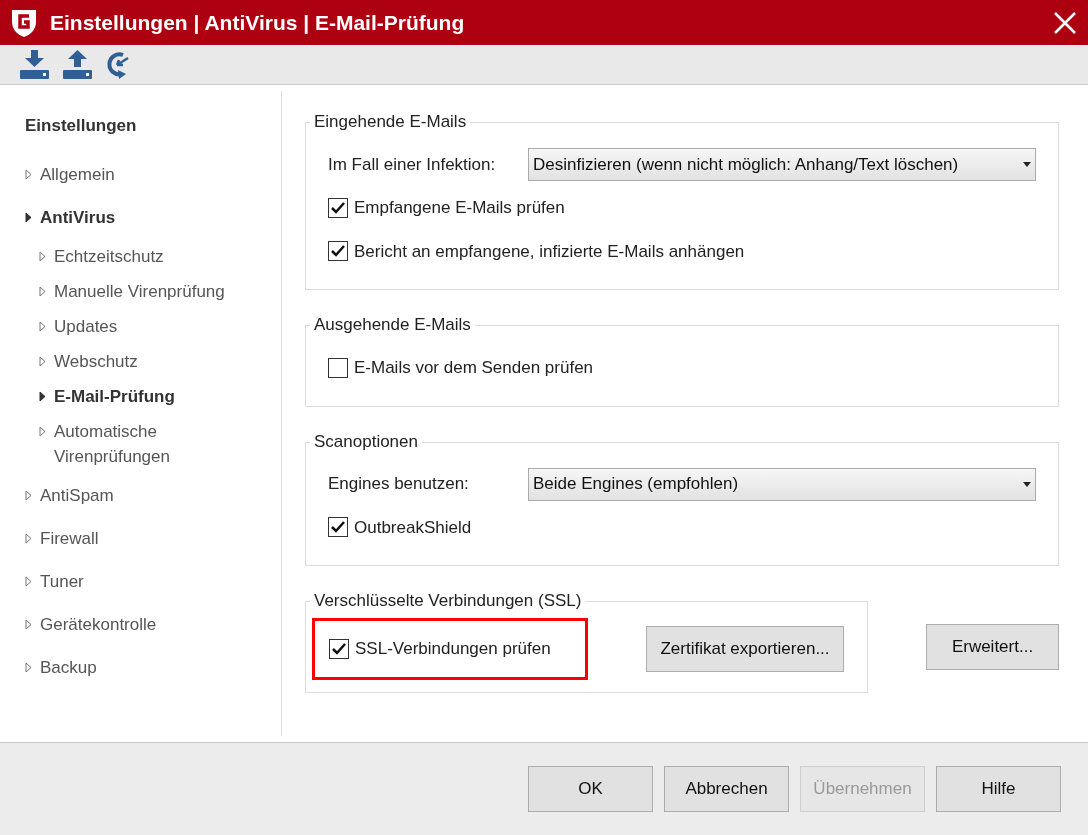  Describe the element at coordinates (77, 495) in the screenshot. I see `sidebar-item: AntiSpam` at that location.